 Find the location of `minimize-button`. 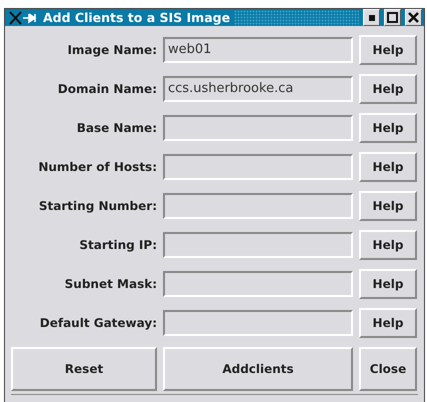

minimize-button is located at coordinates (371, 17).